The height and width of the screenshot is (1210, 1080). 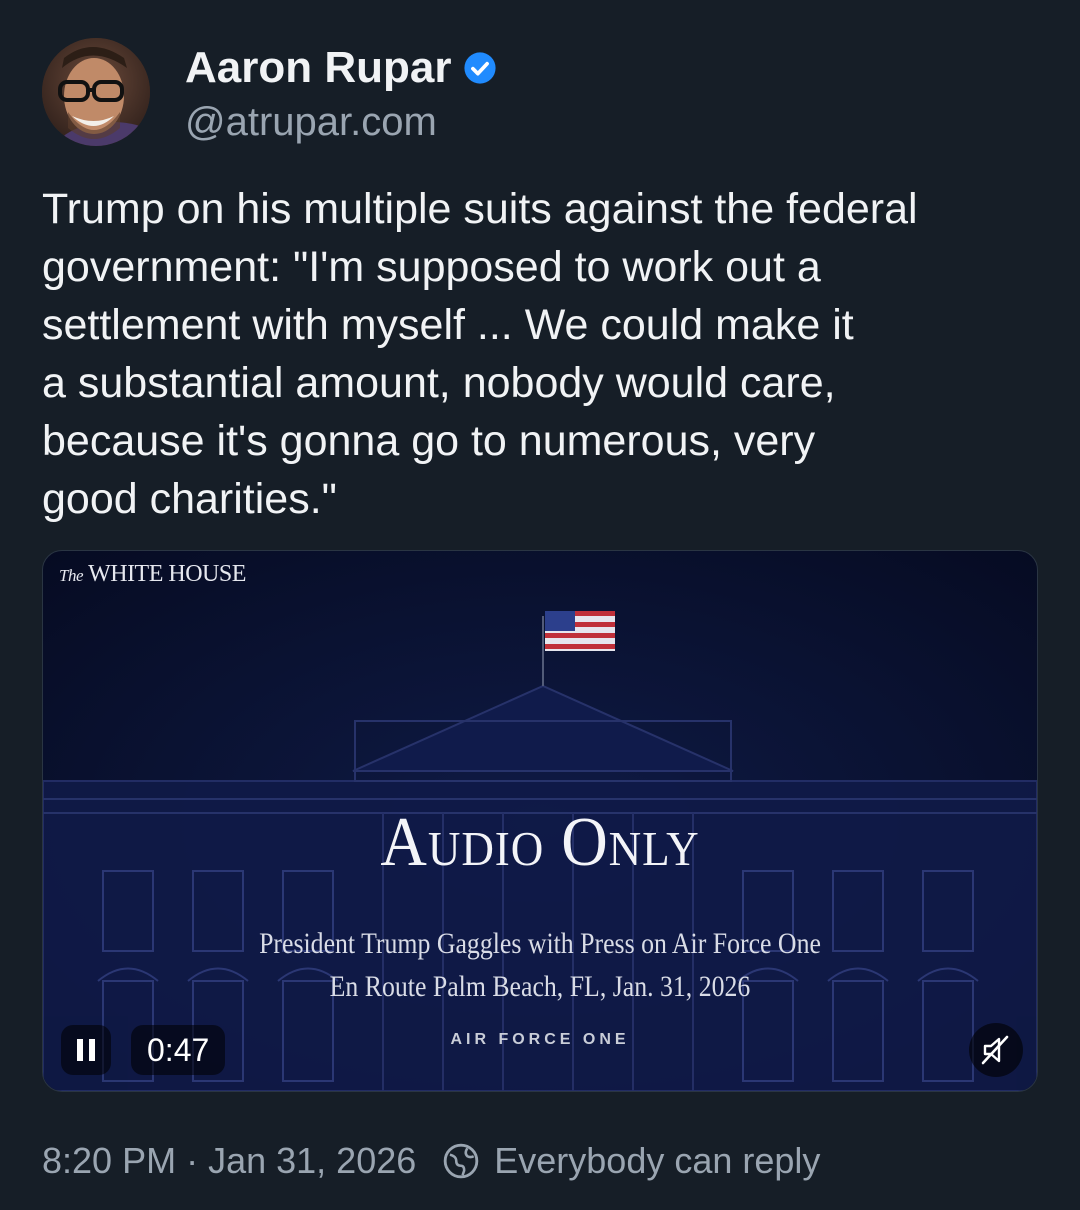 What do you see at coordinates (109, 1160) in the screenshot?
I see `post-time: 8:20 PM` at bounding box center [109, 1160].